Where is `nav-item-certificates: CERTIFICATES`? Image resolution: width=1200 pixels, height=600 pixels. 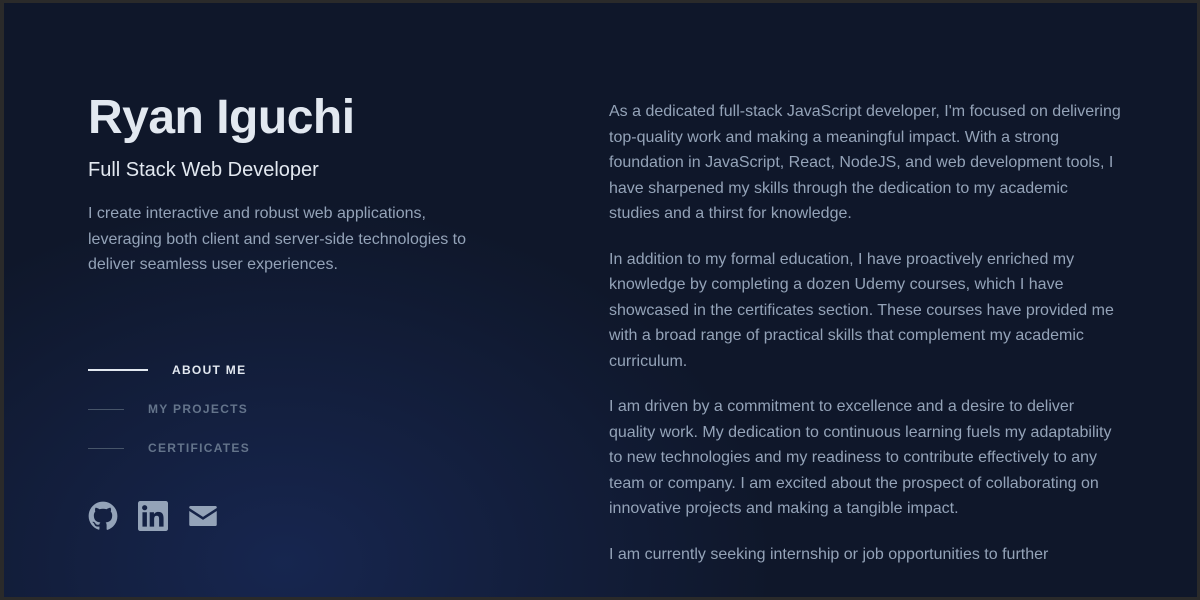
nav-item-certificates: CERTIFICATES is located at coordinates (169, 448).